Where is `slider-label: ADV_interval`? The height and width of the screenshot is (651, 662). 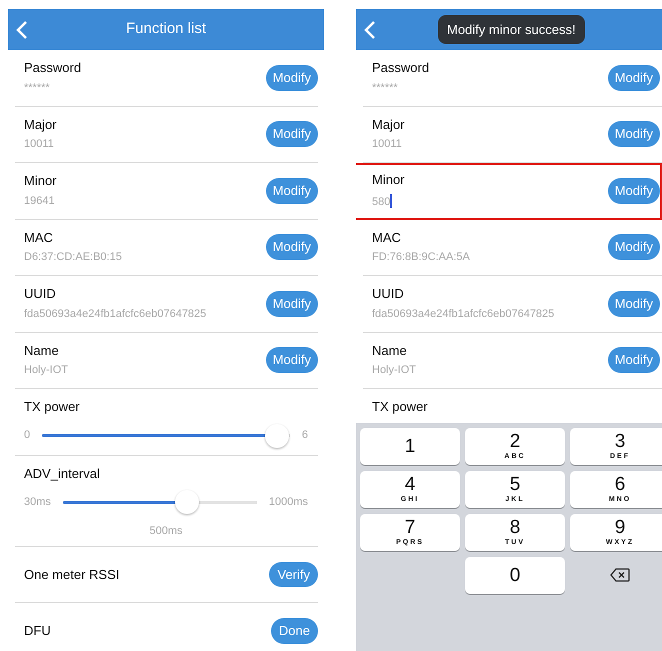 slider-label: ADV_interval is located at coordinates (62, 474).